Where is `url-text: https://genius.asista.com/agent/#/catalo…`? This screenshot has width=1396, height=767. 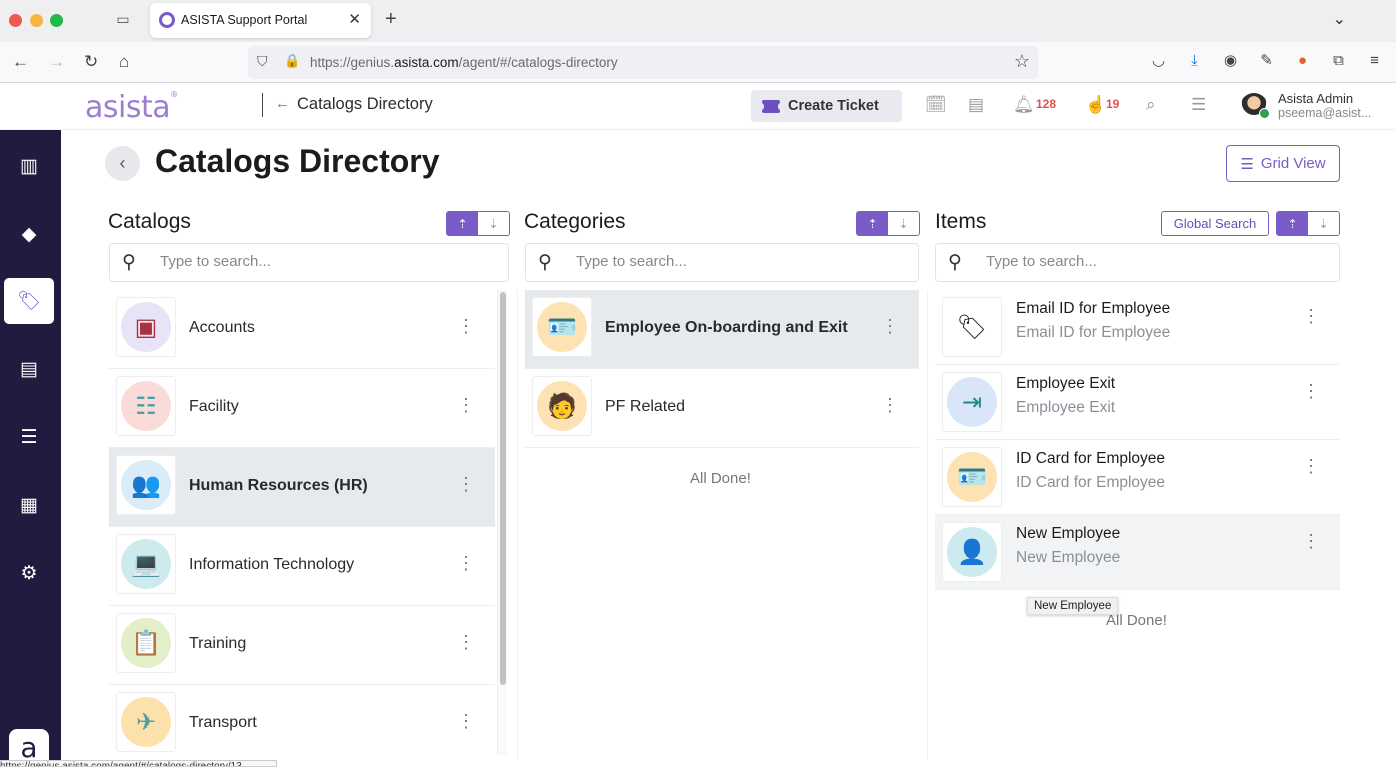
url-text: https://genius.asista.com/agent/#/catalo… is located at coordinates (464, 62).